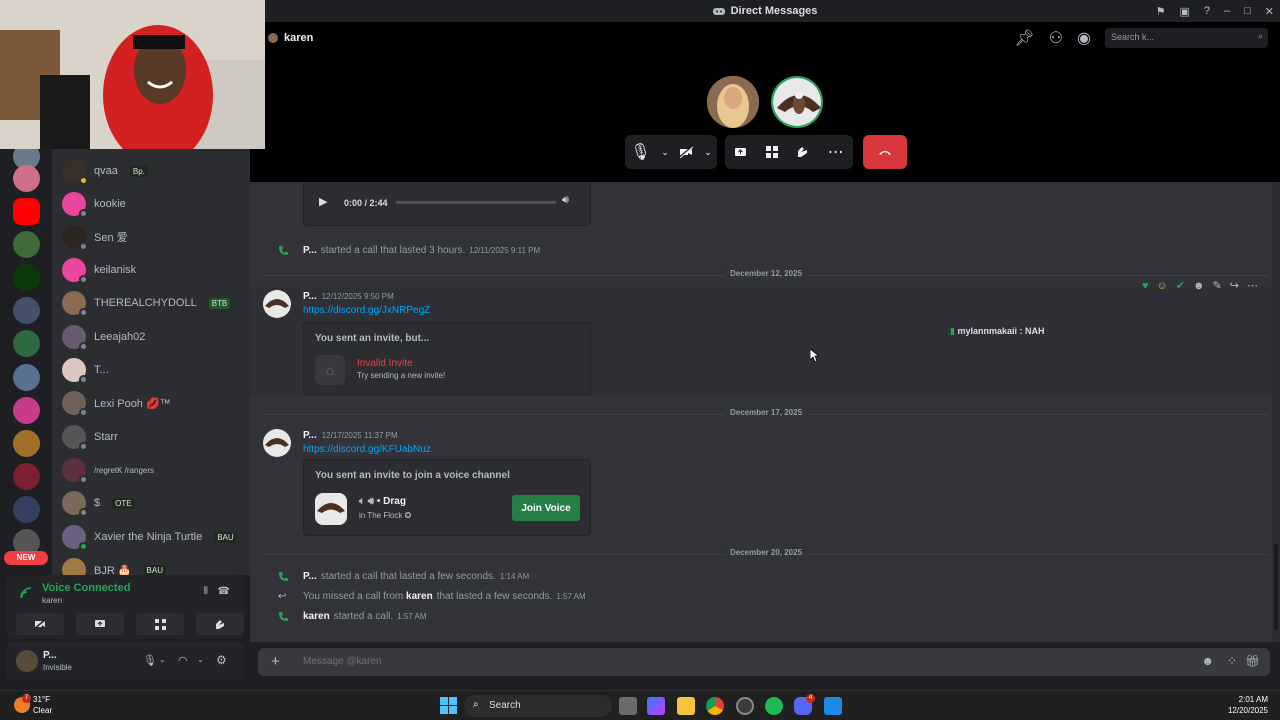  What do you see at coordinates (1217, 285) in the screenshot?
I see `edit-icon: ✎` at bounding box center [1217, 285].